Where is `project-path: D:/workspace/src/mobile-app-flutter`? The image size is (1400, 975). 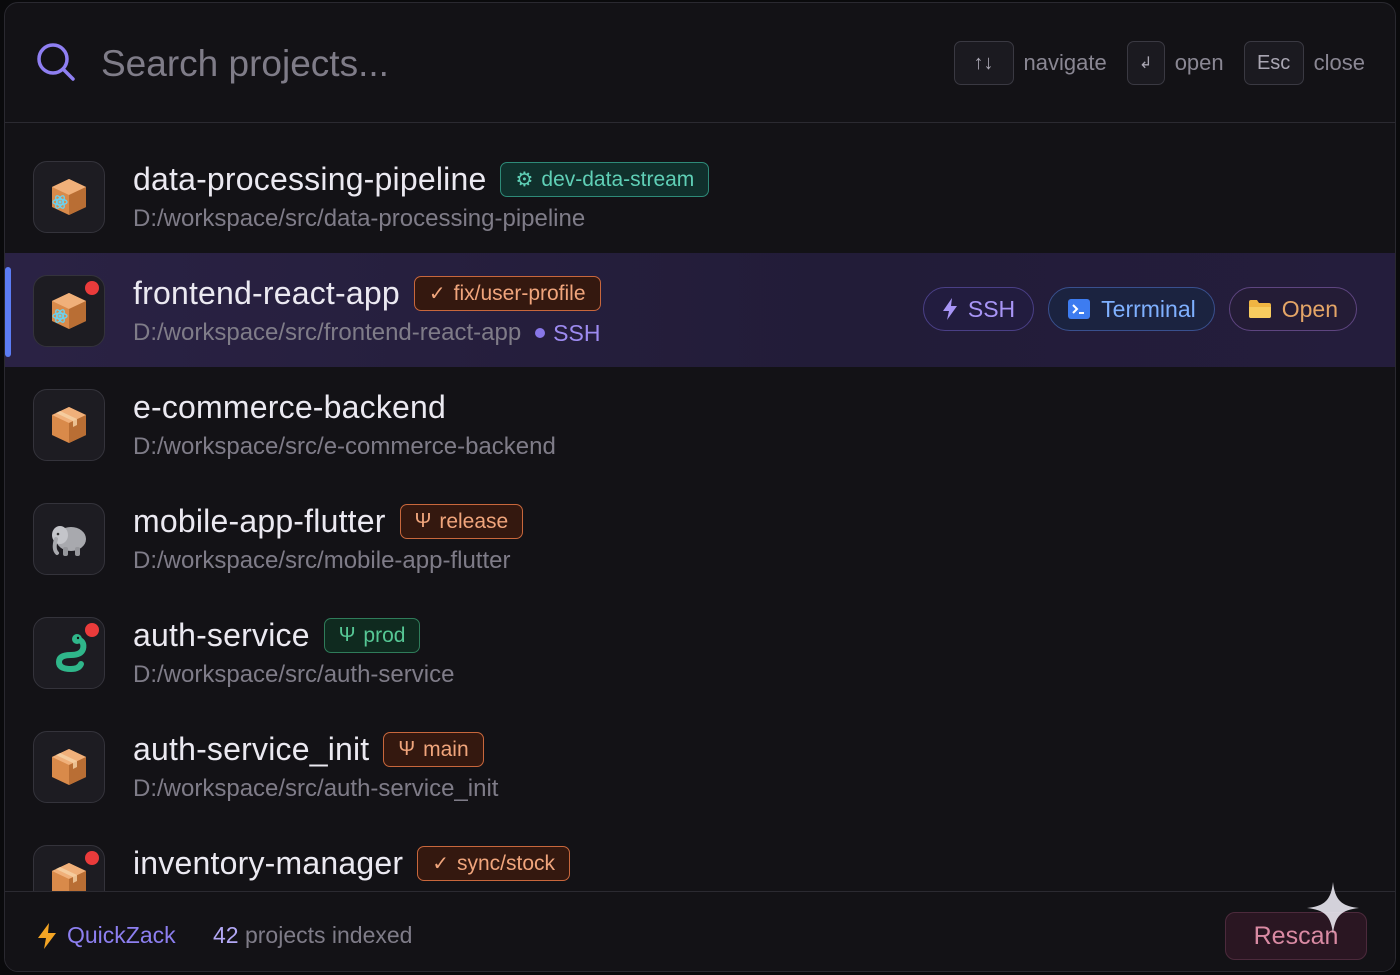 project-path: D:/workspace/src/mobile-app-flutter is located at coordinates (322, 560).